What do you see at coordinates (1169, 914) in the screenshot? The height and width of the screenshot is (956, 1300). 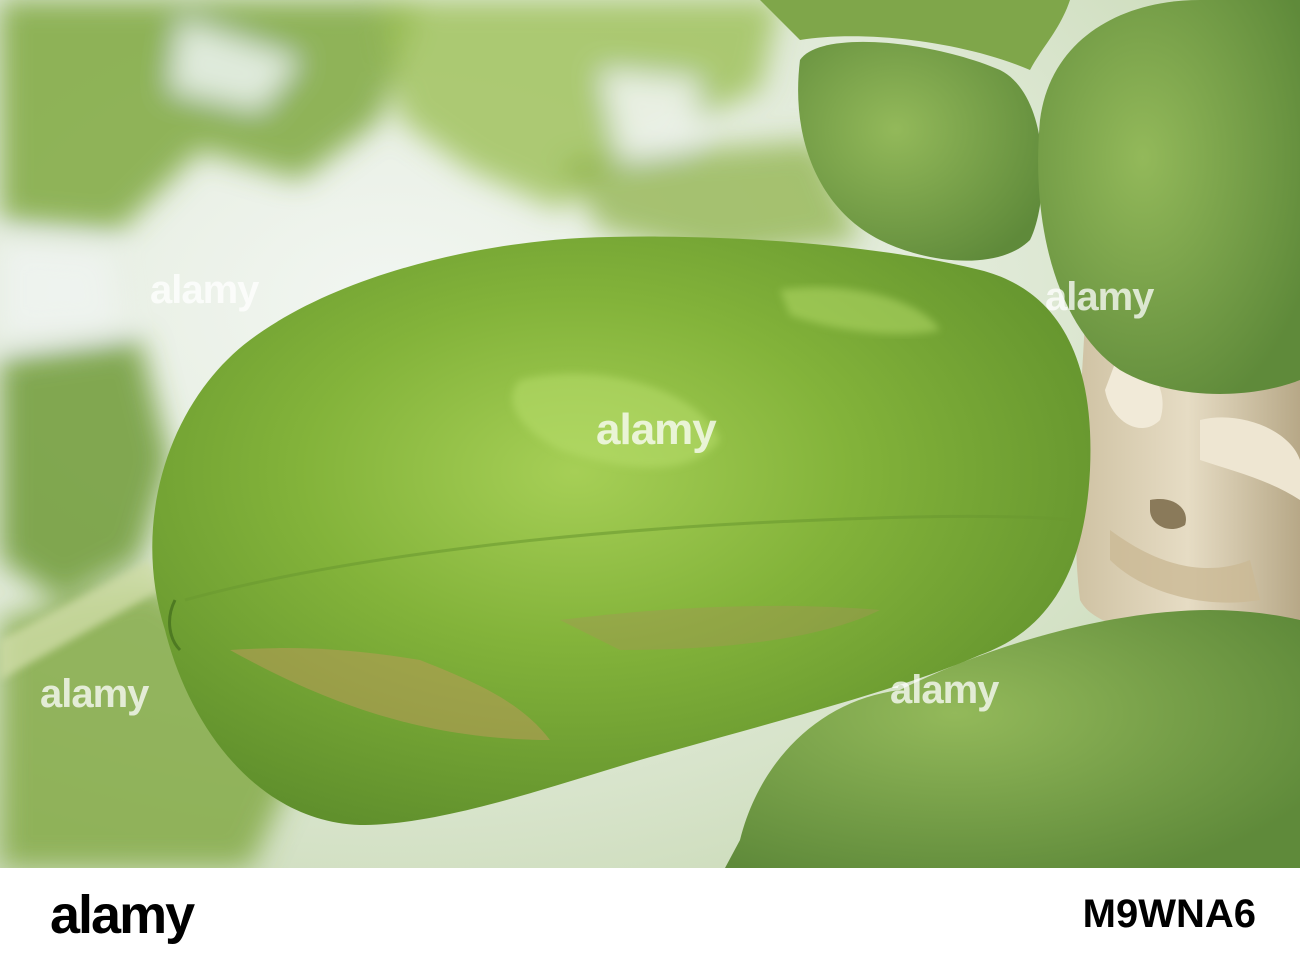 I see `image-id: M9WNA6` at bounding box center [1169, 914].